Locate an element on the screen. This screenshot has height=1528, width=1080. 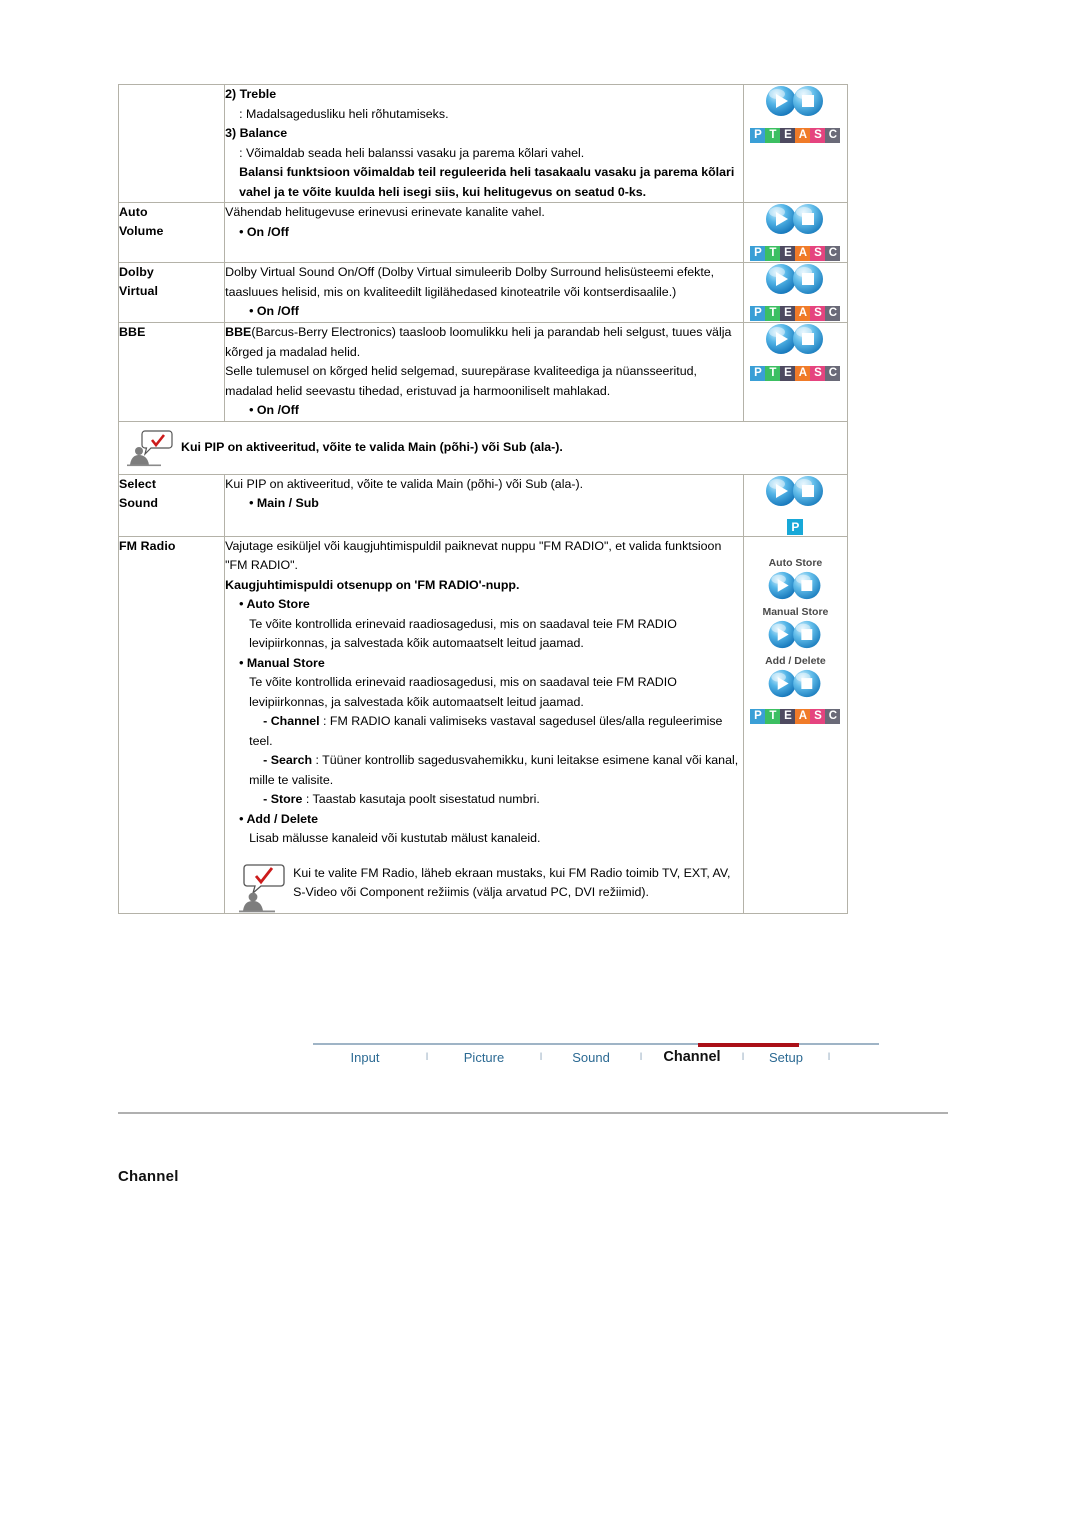
row-icon-auto-volume: P T E A S C is located at coordinates (795, 232).